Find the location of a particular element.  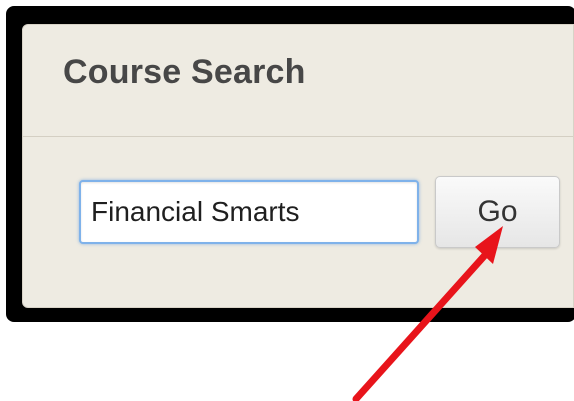

course-search-title: Course Search is located at coordinates (184, 72).